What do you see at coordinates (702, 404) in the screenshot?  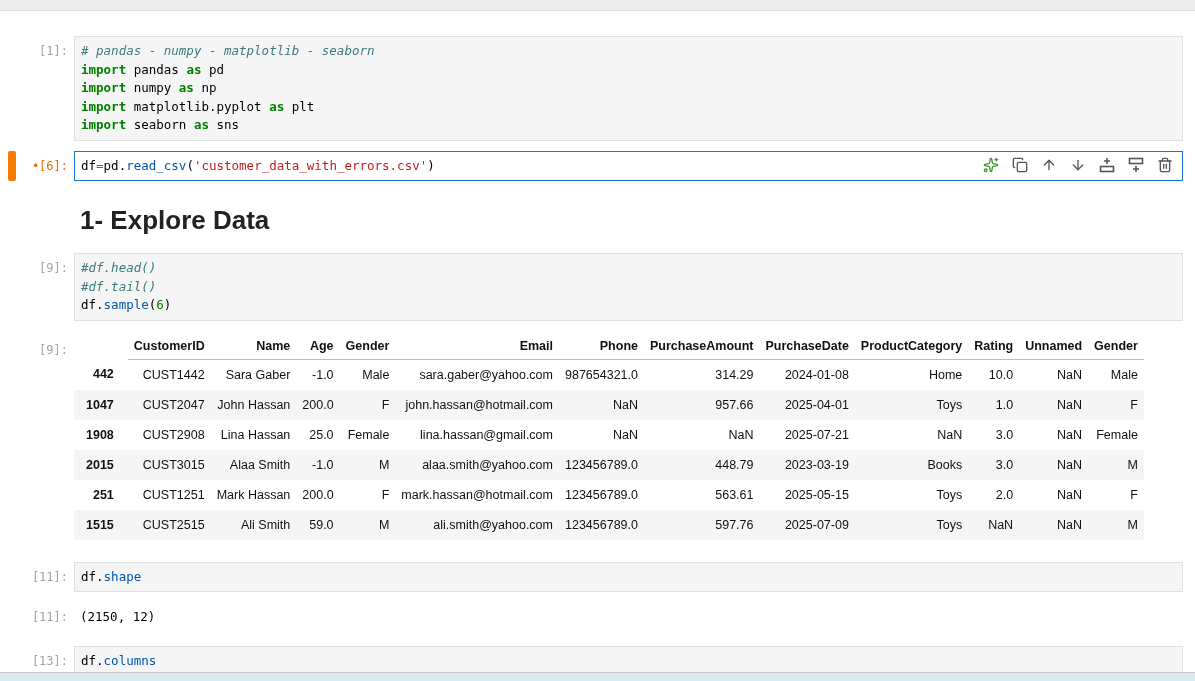 I see `table-cell: 957.66` at bounding box center [702, 404].